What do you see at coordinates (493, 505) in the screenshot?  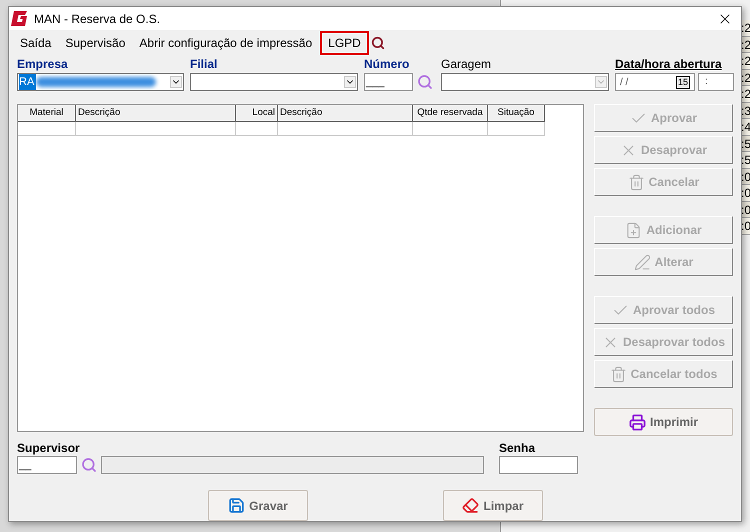 I see `action-button: Limpar` at bounding box center [493, 505].